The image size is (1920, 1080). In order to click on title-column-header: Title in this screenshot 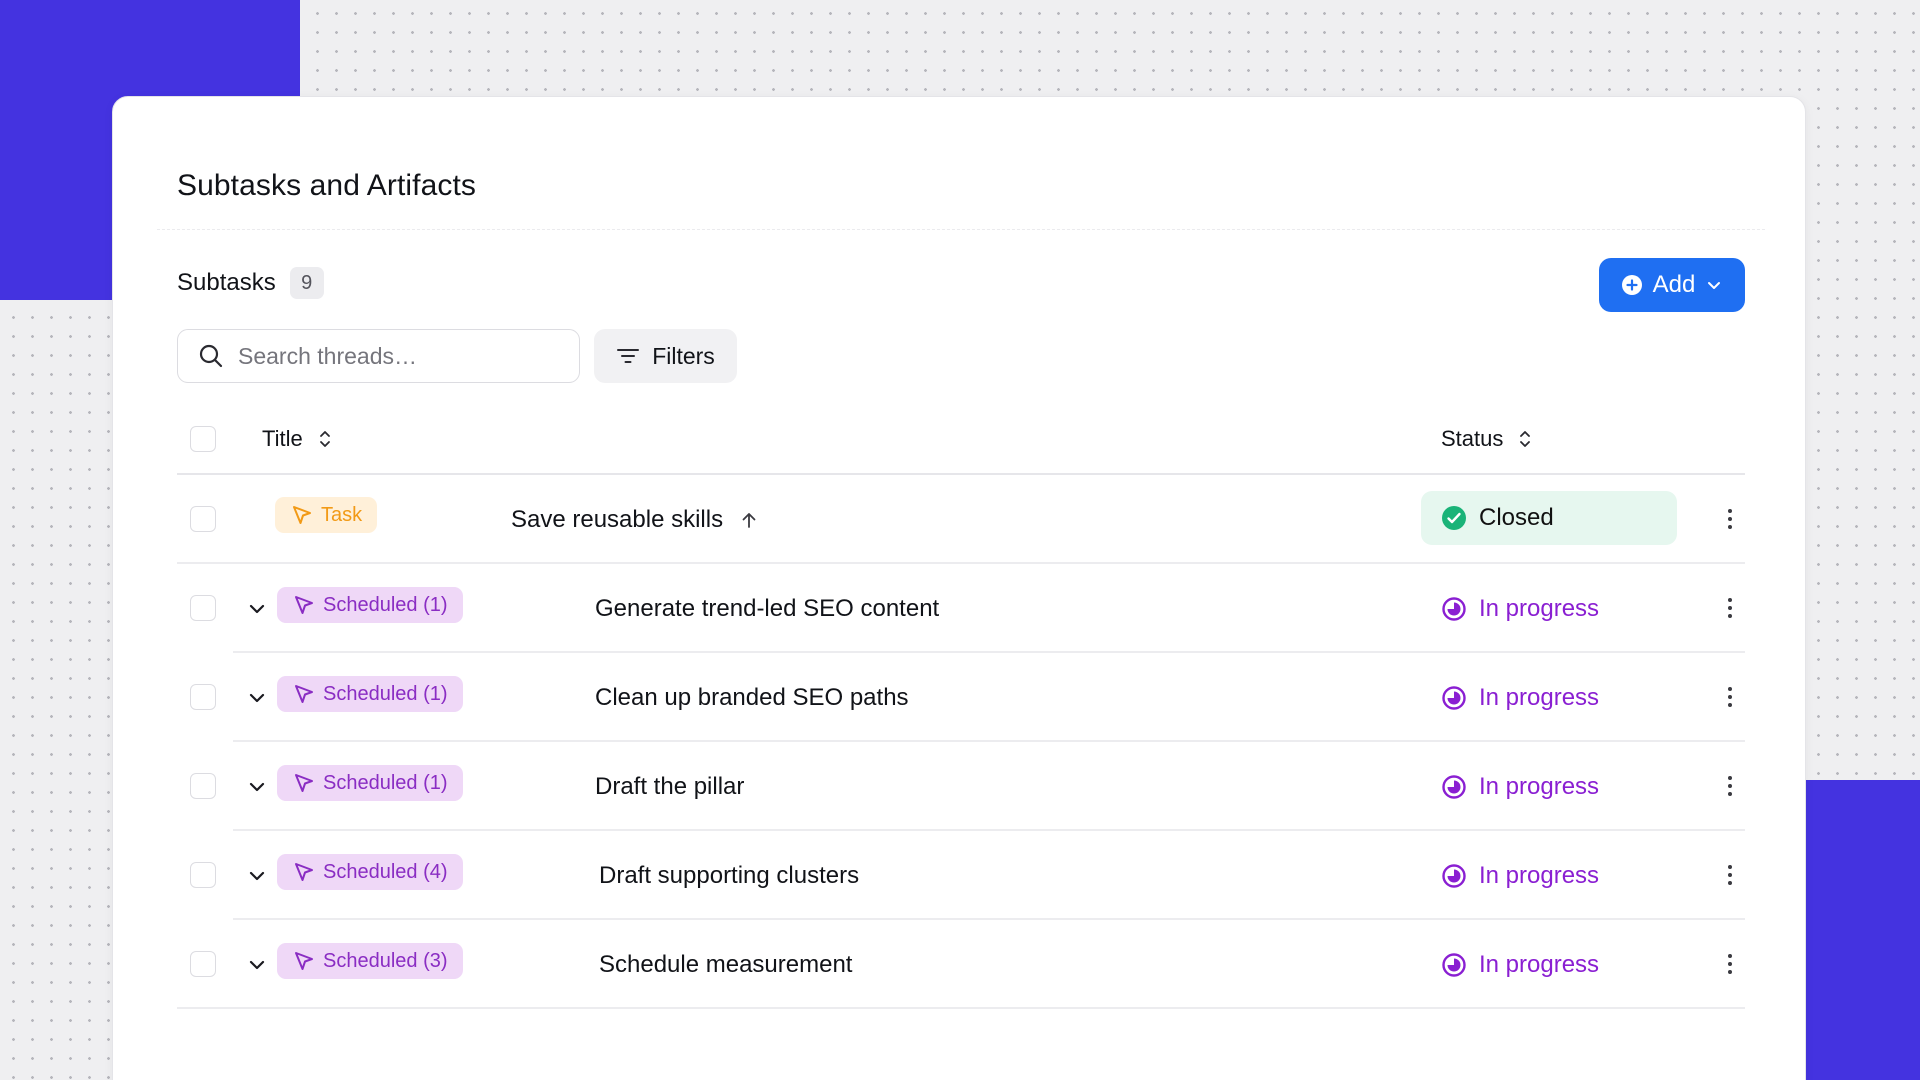, I will do `click(297, 439)`.